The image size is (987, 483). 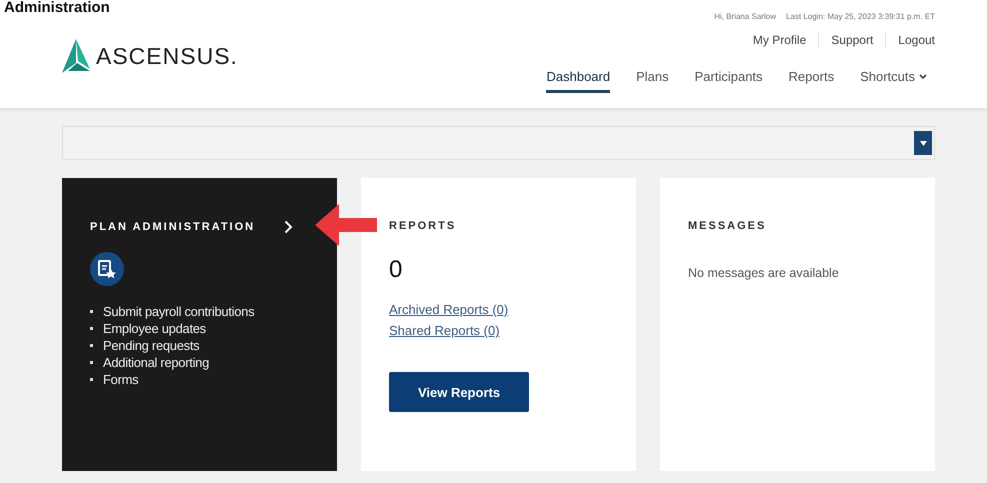 I want to click on header-link: My Profile, so click(x=779, y=40).